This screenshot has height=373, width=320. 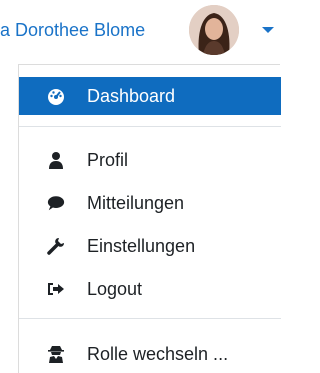 I want to click on menu-item-messages: Mitteilungen, so click(x=150, y=203).